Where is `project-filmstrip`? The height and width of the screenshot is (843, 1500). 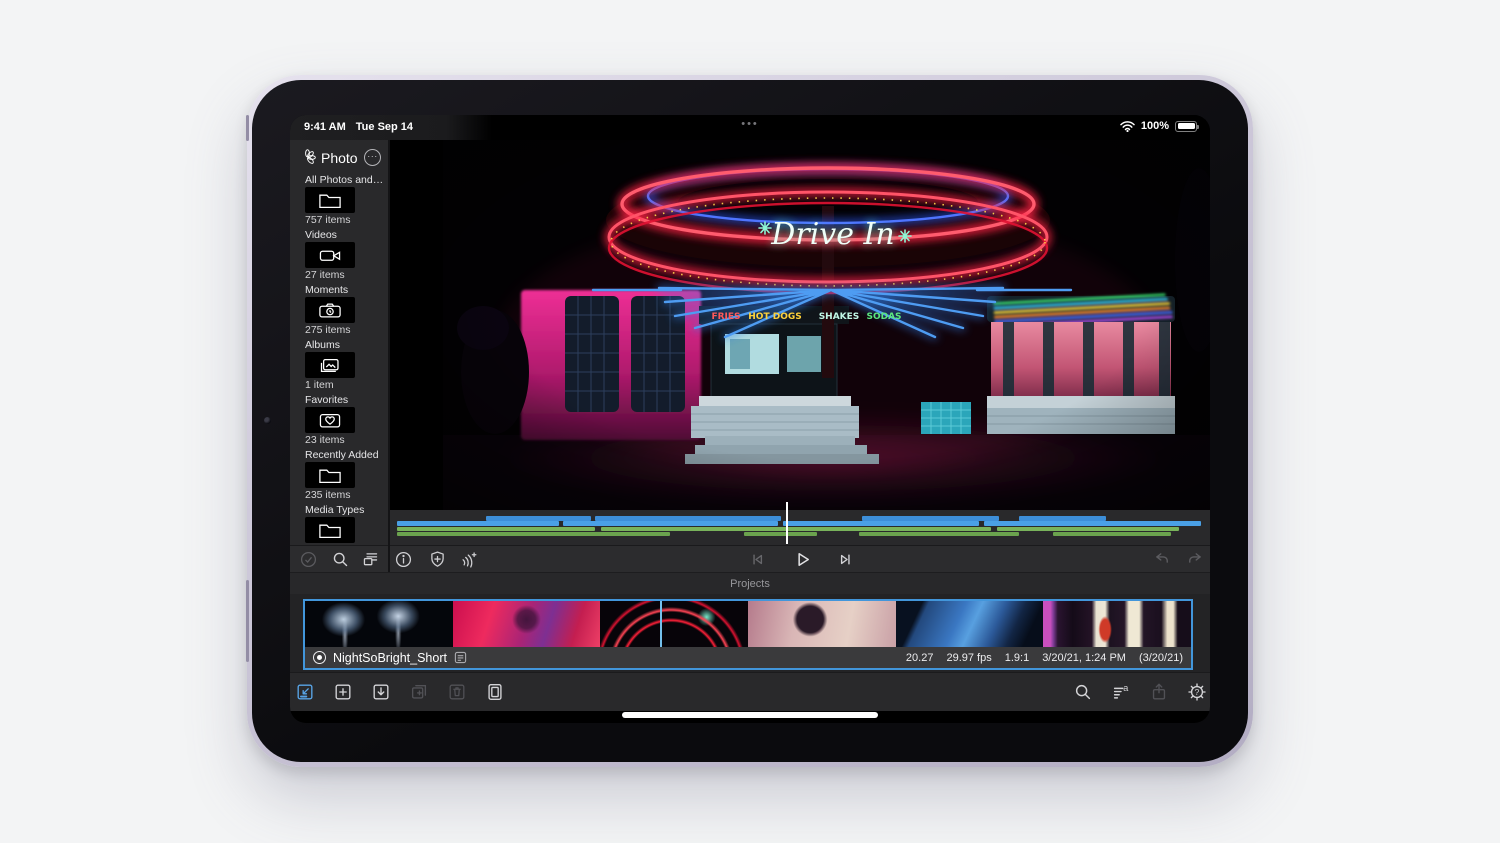
project-filmstrip is located at coordinates (748, 624).